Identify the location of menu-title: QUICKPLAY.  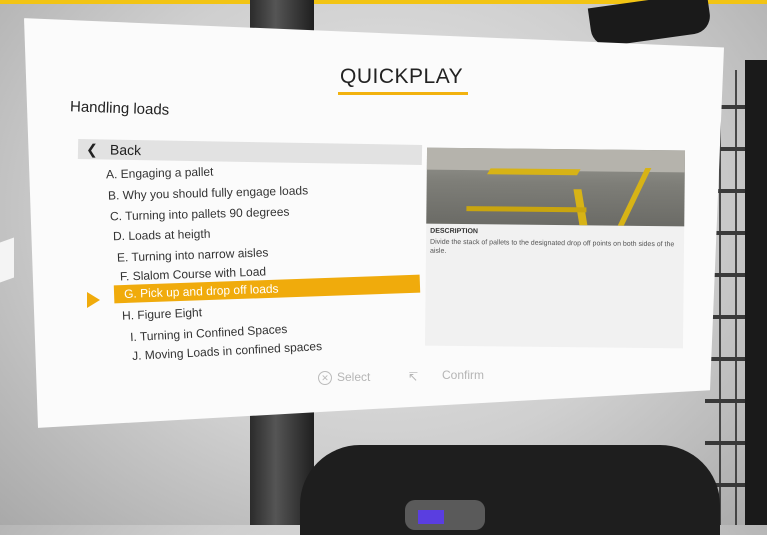
(402, 76).